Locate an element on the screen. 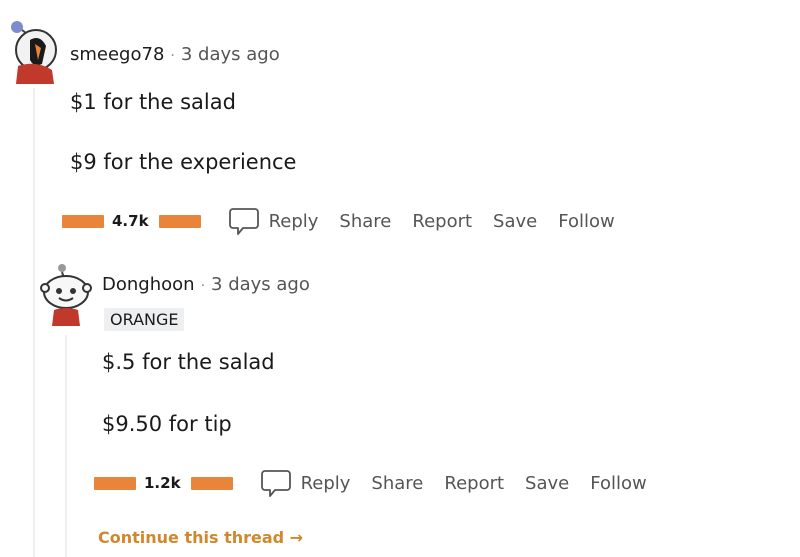 The width and height of the screenshot is (800, 557). thread-line-child is located at coordinates (66, 446).